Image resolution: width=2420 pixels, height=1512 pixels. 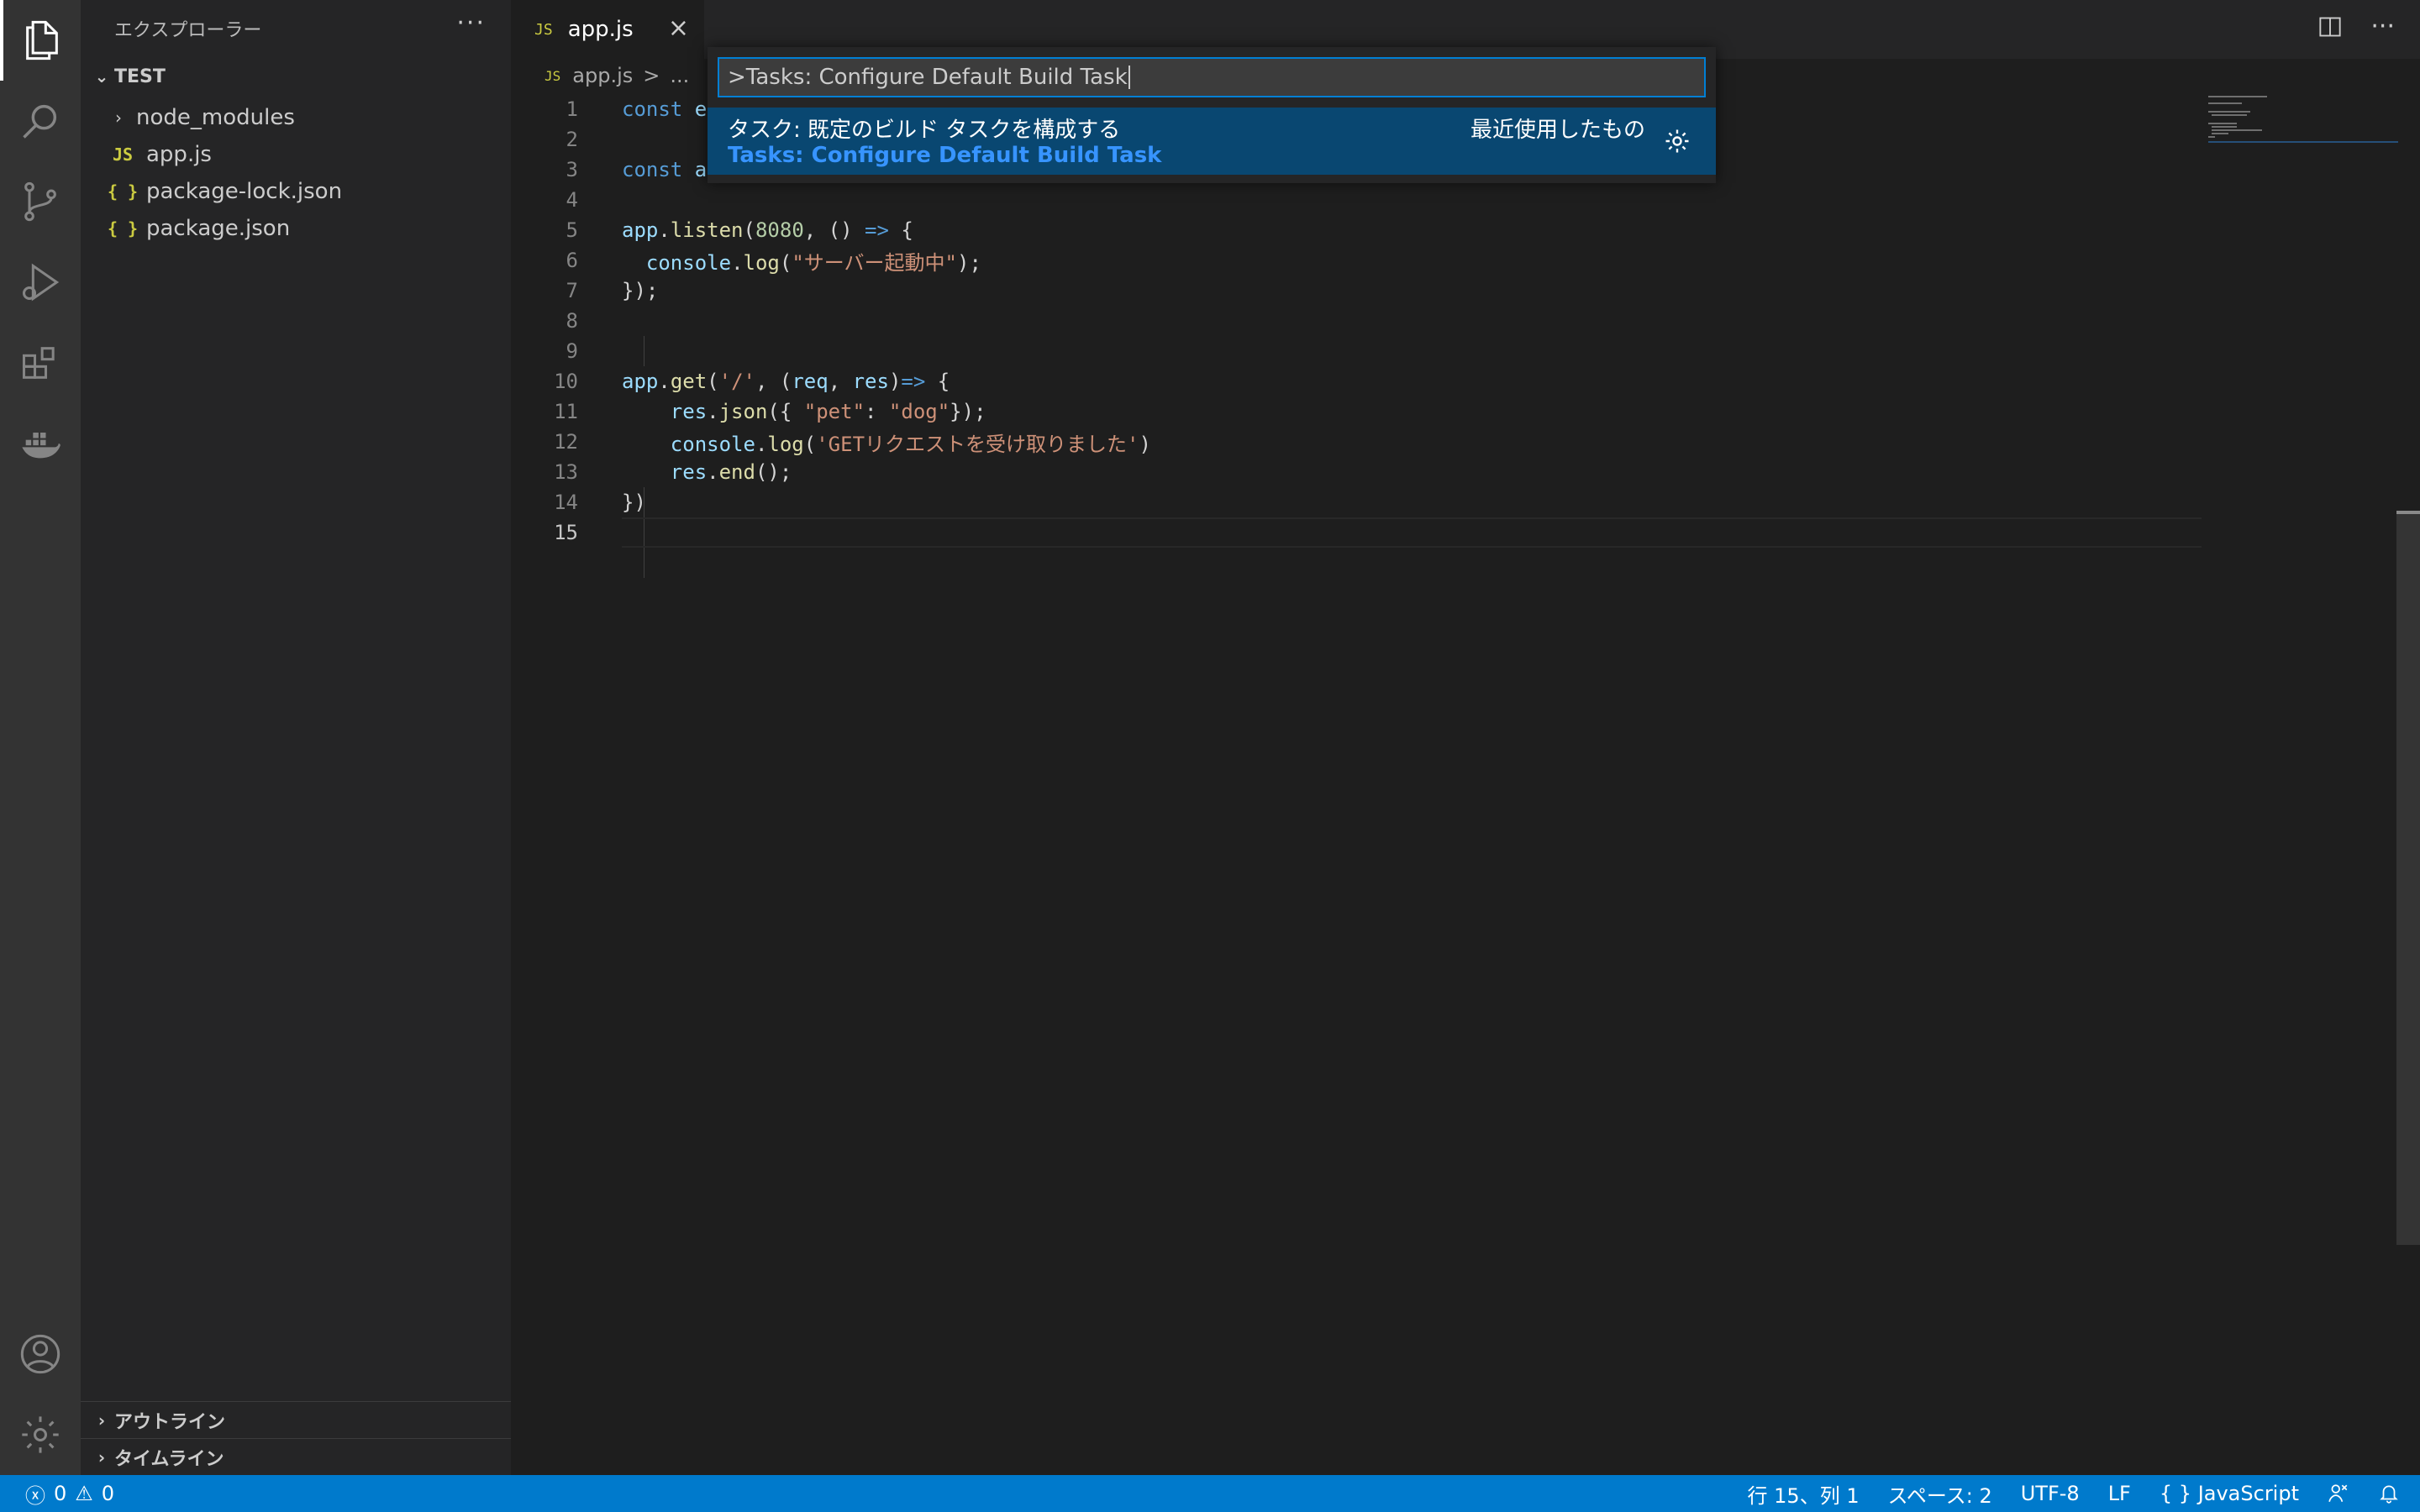 What do you see at coordinates (296, 228) in the screenshot?
I see `tree-item-package-json: { } package.json` at bounding box center [296, 228].